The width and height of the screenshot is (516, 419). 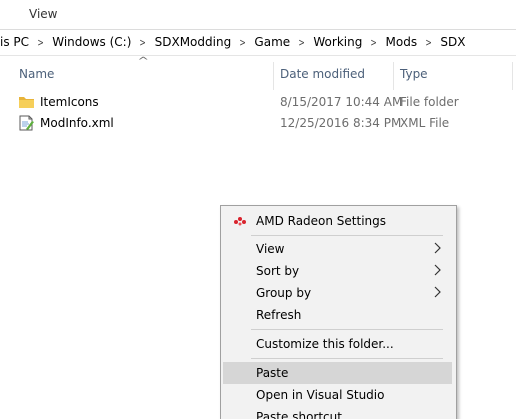 I want to click on menu-item-label: Sort by, so click(x=278, y=271).